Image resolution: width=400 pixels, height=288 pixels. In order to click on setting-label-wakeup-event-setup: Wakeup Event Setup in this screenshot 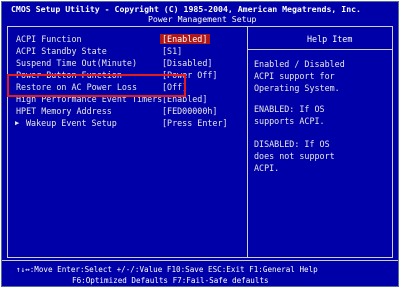, I will do `click(71, 123)`.